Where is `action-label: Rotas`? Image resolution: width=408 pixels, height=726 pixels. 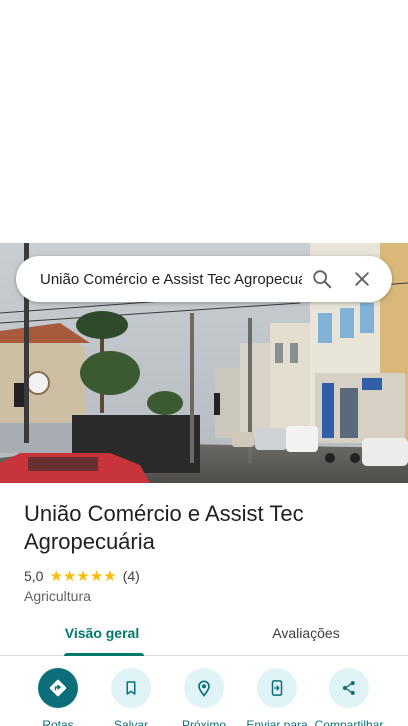 action-label: Rotas is located at coordinates (58, 722).